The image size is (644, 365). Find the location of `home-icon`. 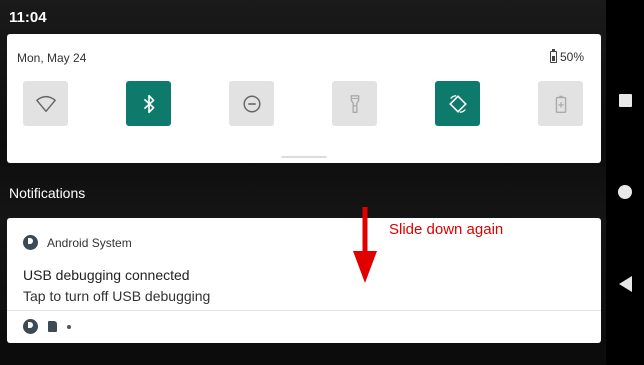

home-icon is located at coordinates (625, 192).